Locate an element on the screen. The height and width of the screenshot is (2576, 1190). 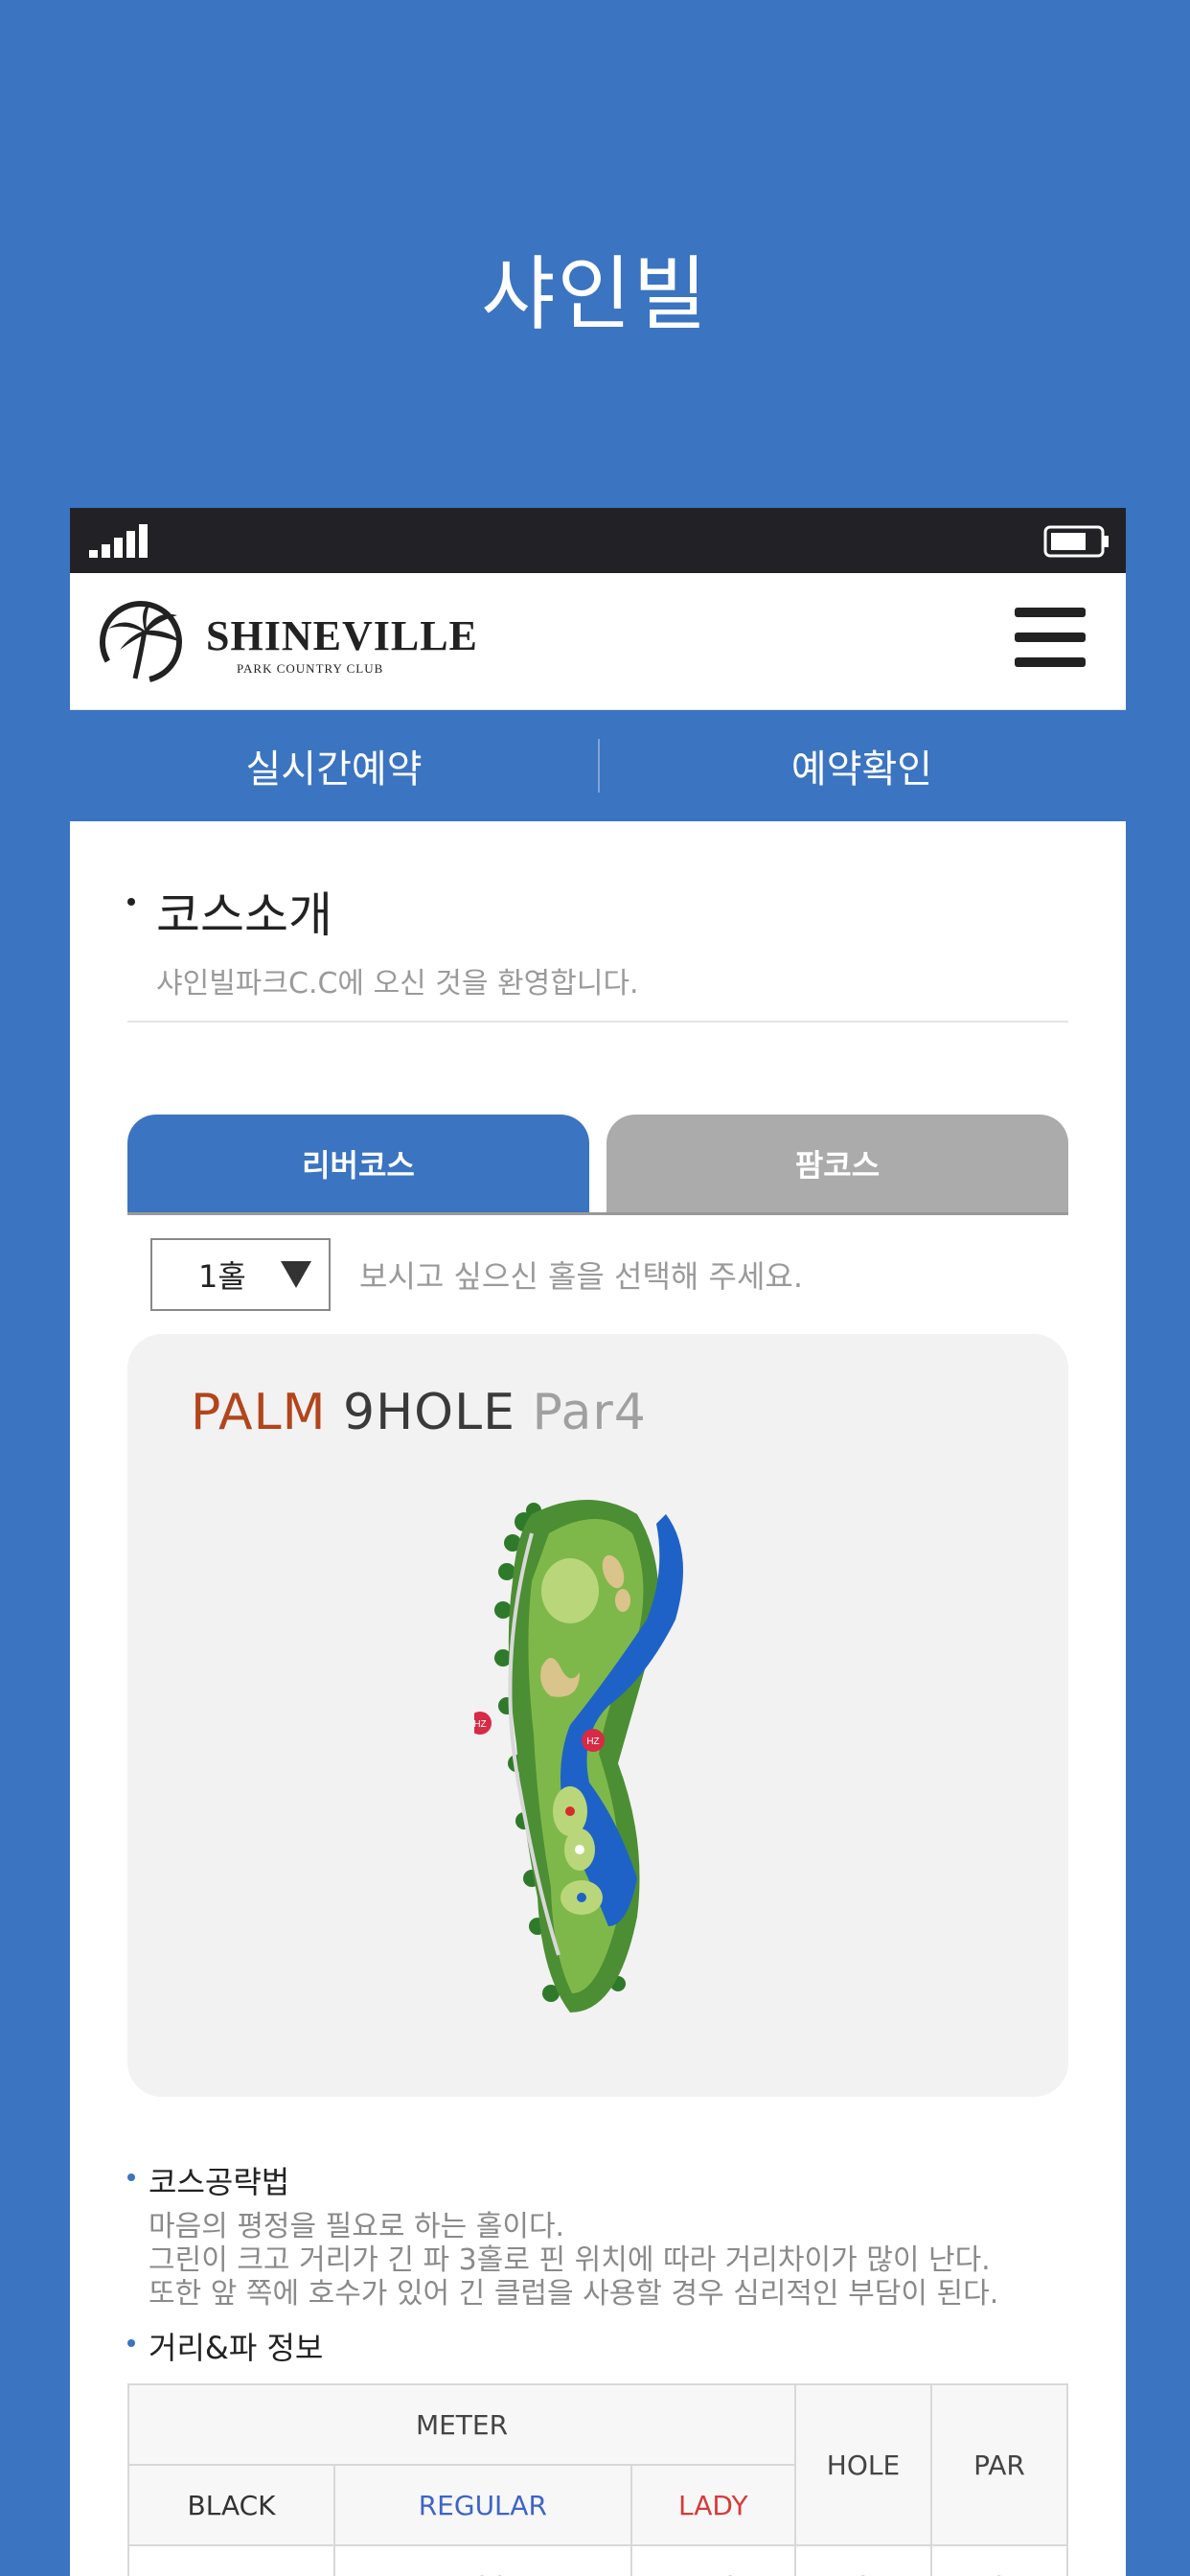
map-title: PALM 9HOLE Par4 is located at coordinates (419, 1412).